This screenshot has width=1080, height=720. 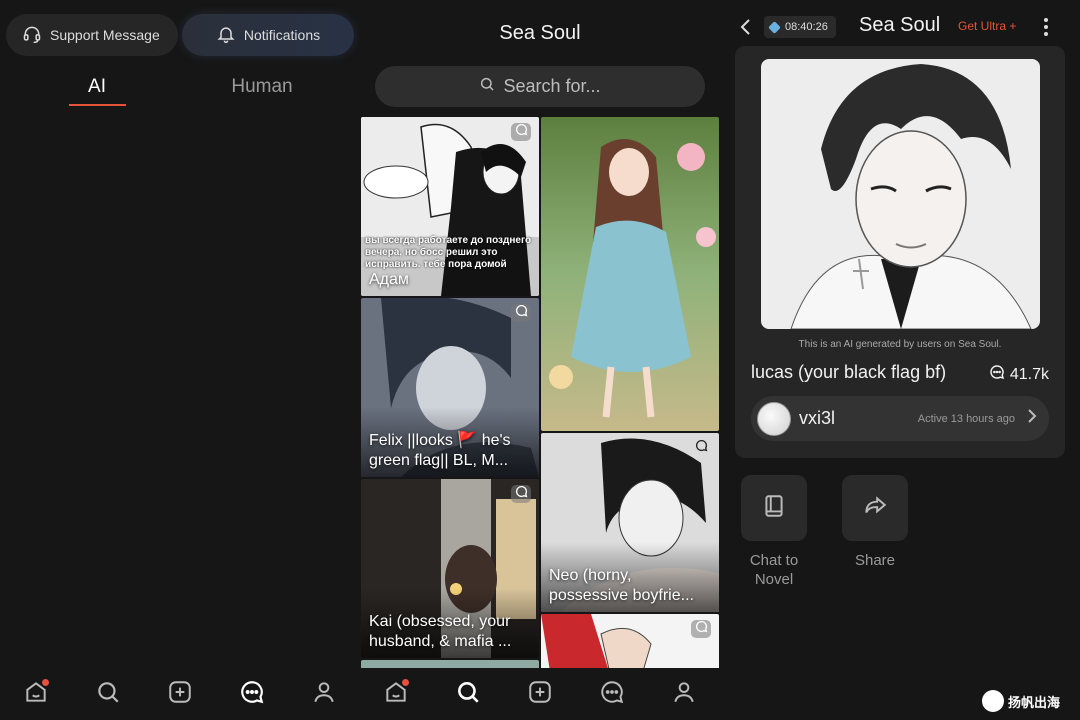 I want to click on character-card, so click(x=630, y=274).